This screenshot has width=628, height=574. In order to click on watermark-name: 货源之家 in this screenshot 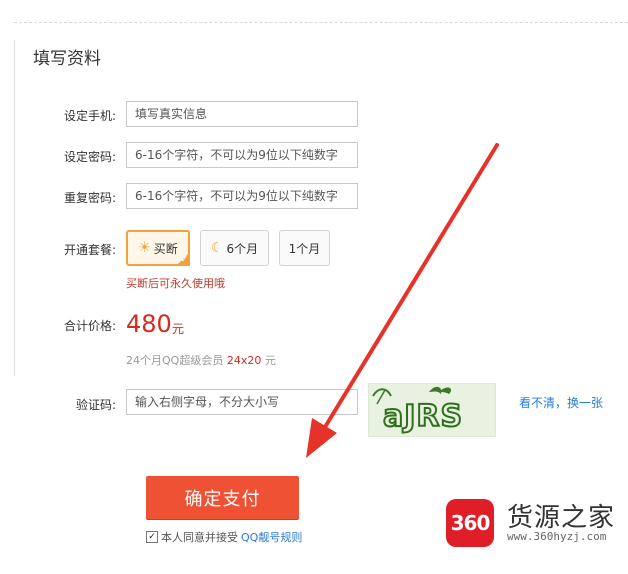, I will do `click(561, 518)`.